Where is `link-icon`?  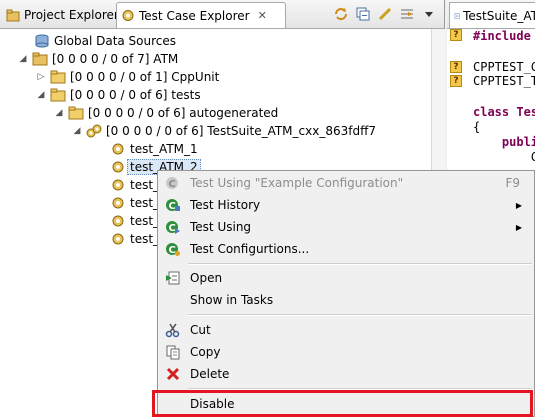
link-icon is located at coordinates (385, 14).